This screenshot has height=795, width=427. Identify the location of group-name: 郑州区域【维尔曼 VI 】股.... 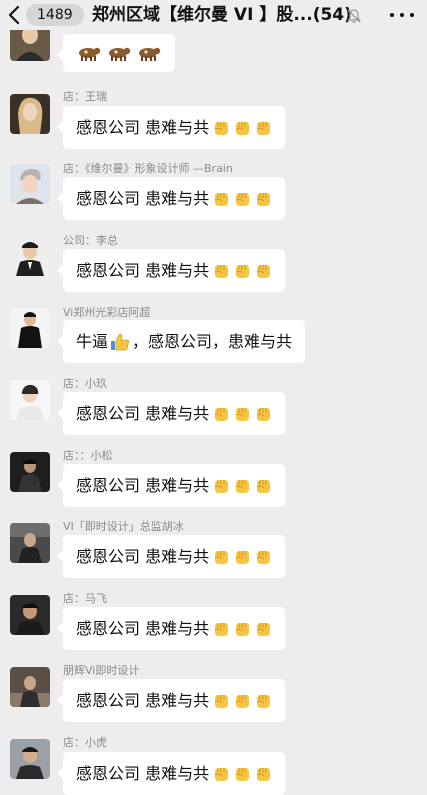
(202, 15).